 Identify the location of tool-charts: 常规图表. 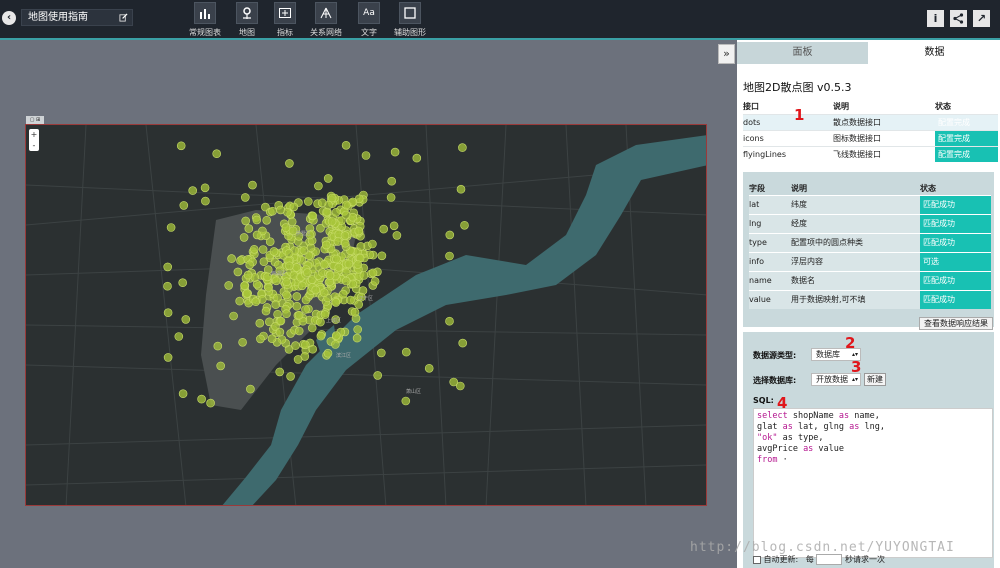
(205, 20).